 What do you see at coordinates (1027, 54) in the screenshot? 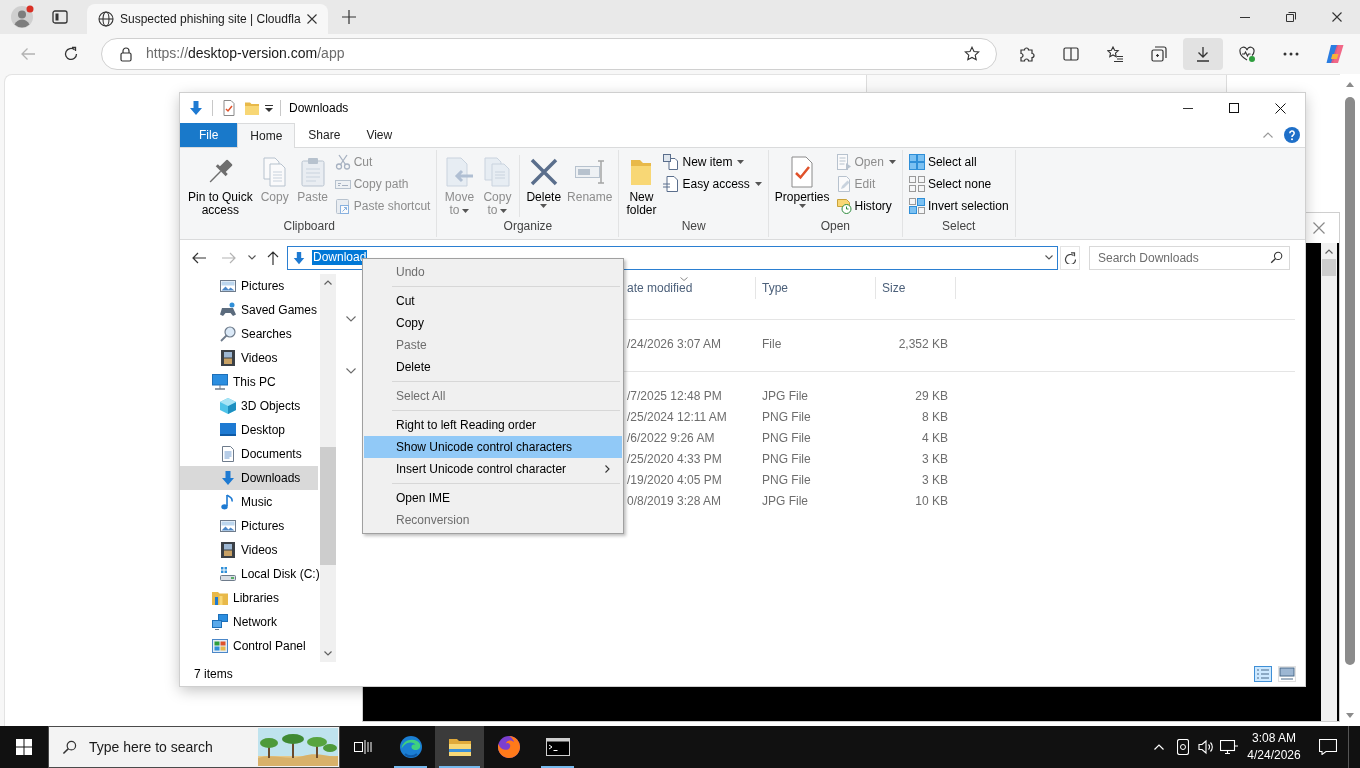
I see `puzzle-icon` at bounding box center [1027, 54].